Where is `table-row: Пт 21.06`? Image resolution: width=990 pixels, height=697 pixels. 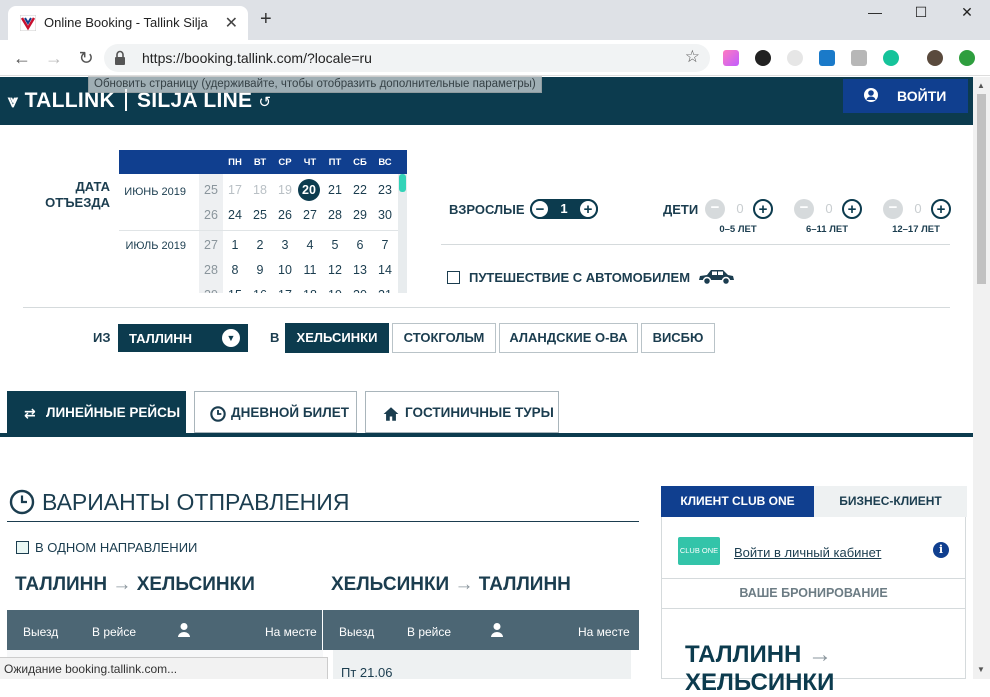 table-row: Пт 21.06 is located at coordinates (482, 665).